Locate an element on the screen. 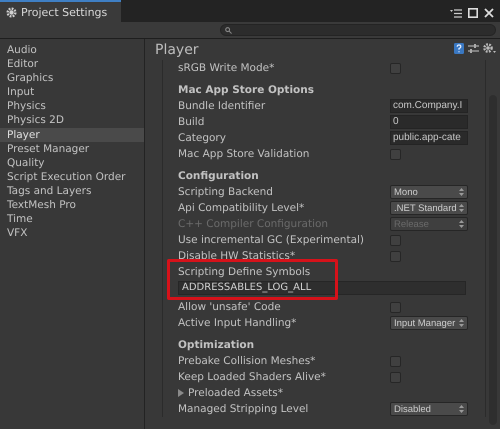  section-header: Optimization is located at coordinates (216, 345).